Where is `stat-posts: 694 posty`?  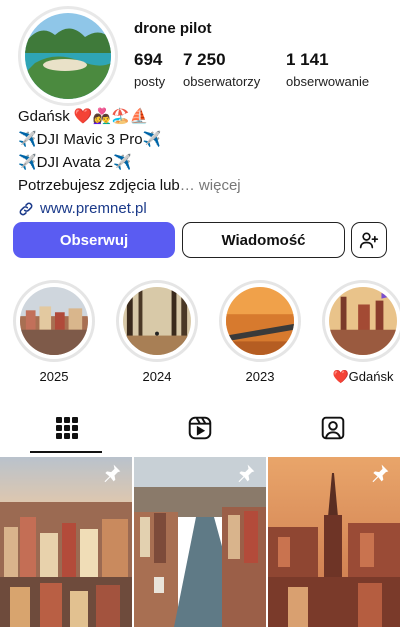 stat-posts: 694 posty is located at coordinates (149, 69).